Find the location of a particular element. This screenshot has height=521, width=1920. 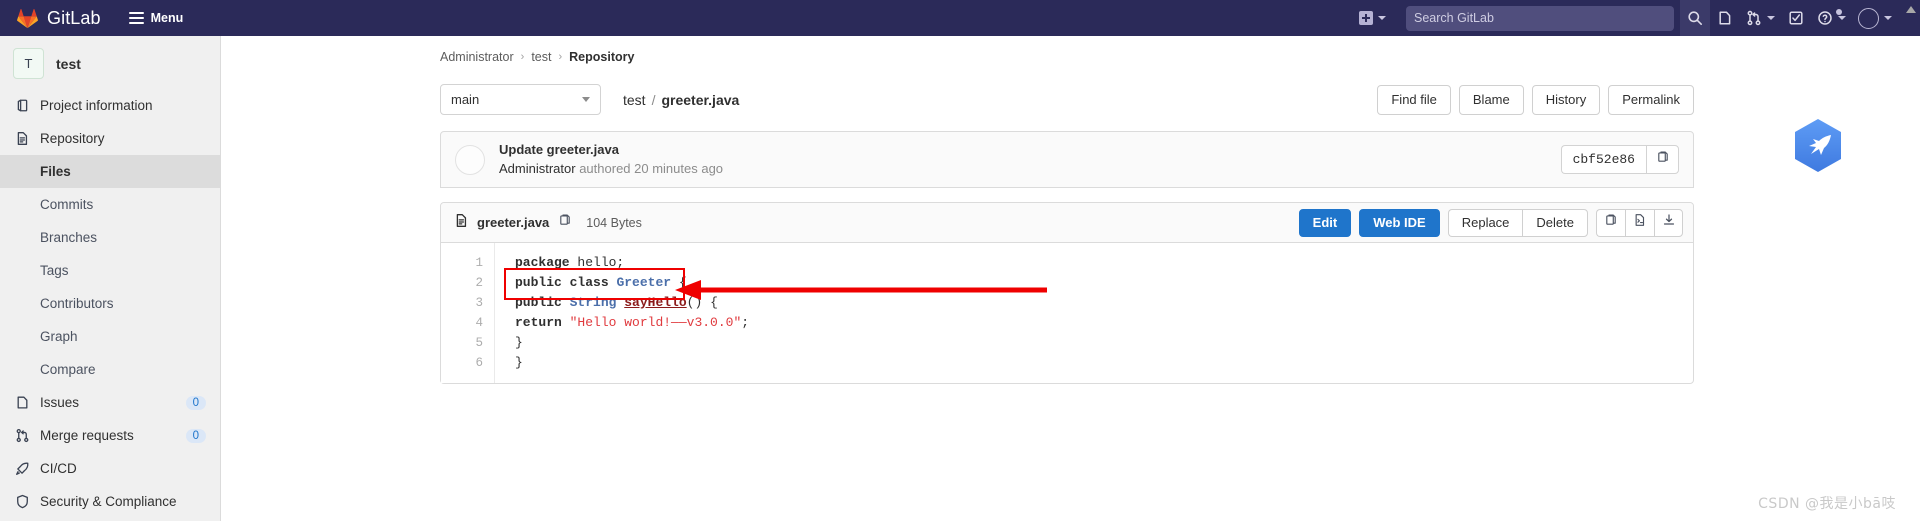

copy-icon is located at coordinates (1663, 159).